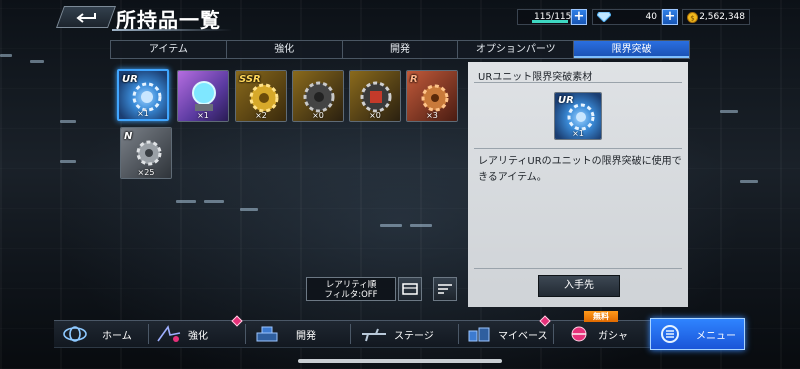 The height and width of the screenshot is (369, 800). What do you see at coordinates (544, 17) in the screenshot?
I see `energy-counter: 115/115` at bounding box center [544, 17].